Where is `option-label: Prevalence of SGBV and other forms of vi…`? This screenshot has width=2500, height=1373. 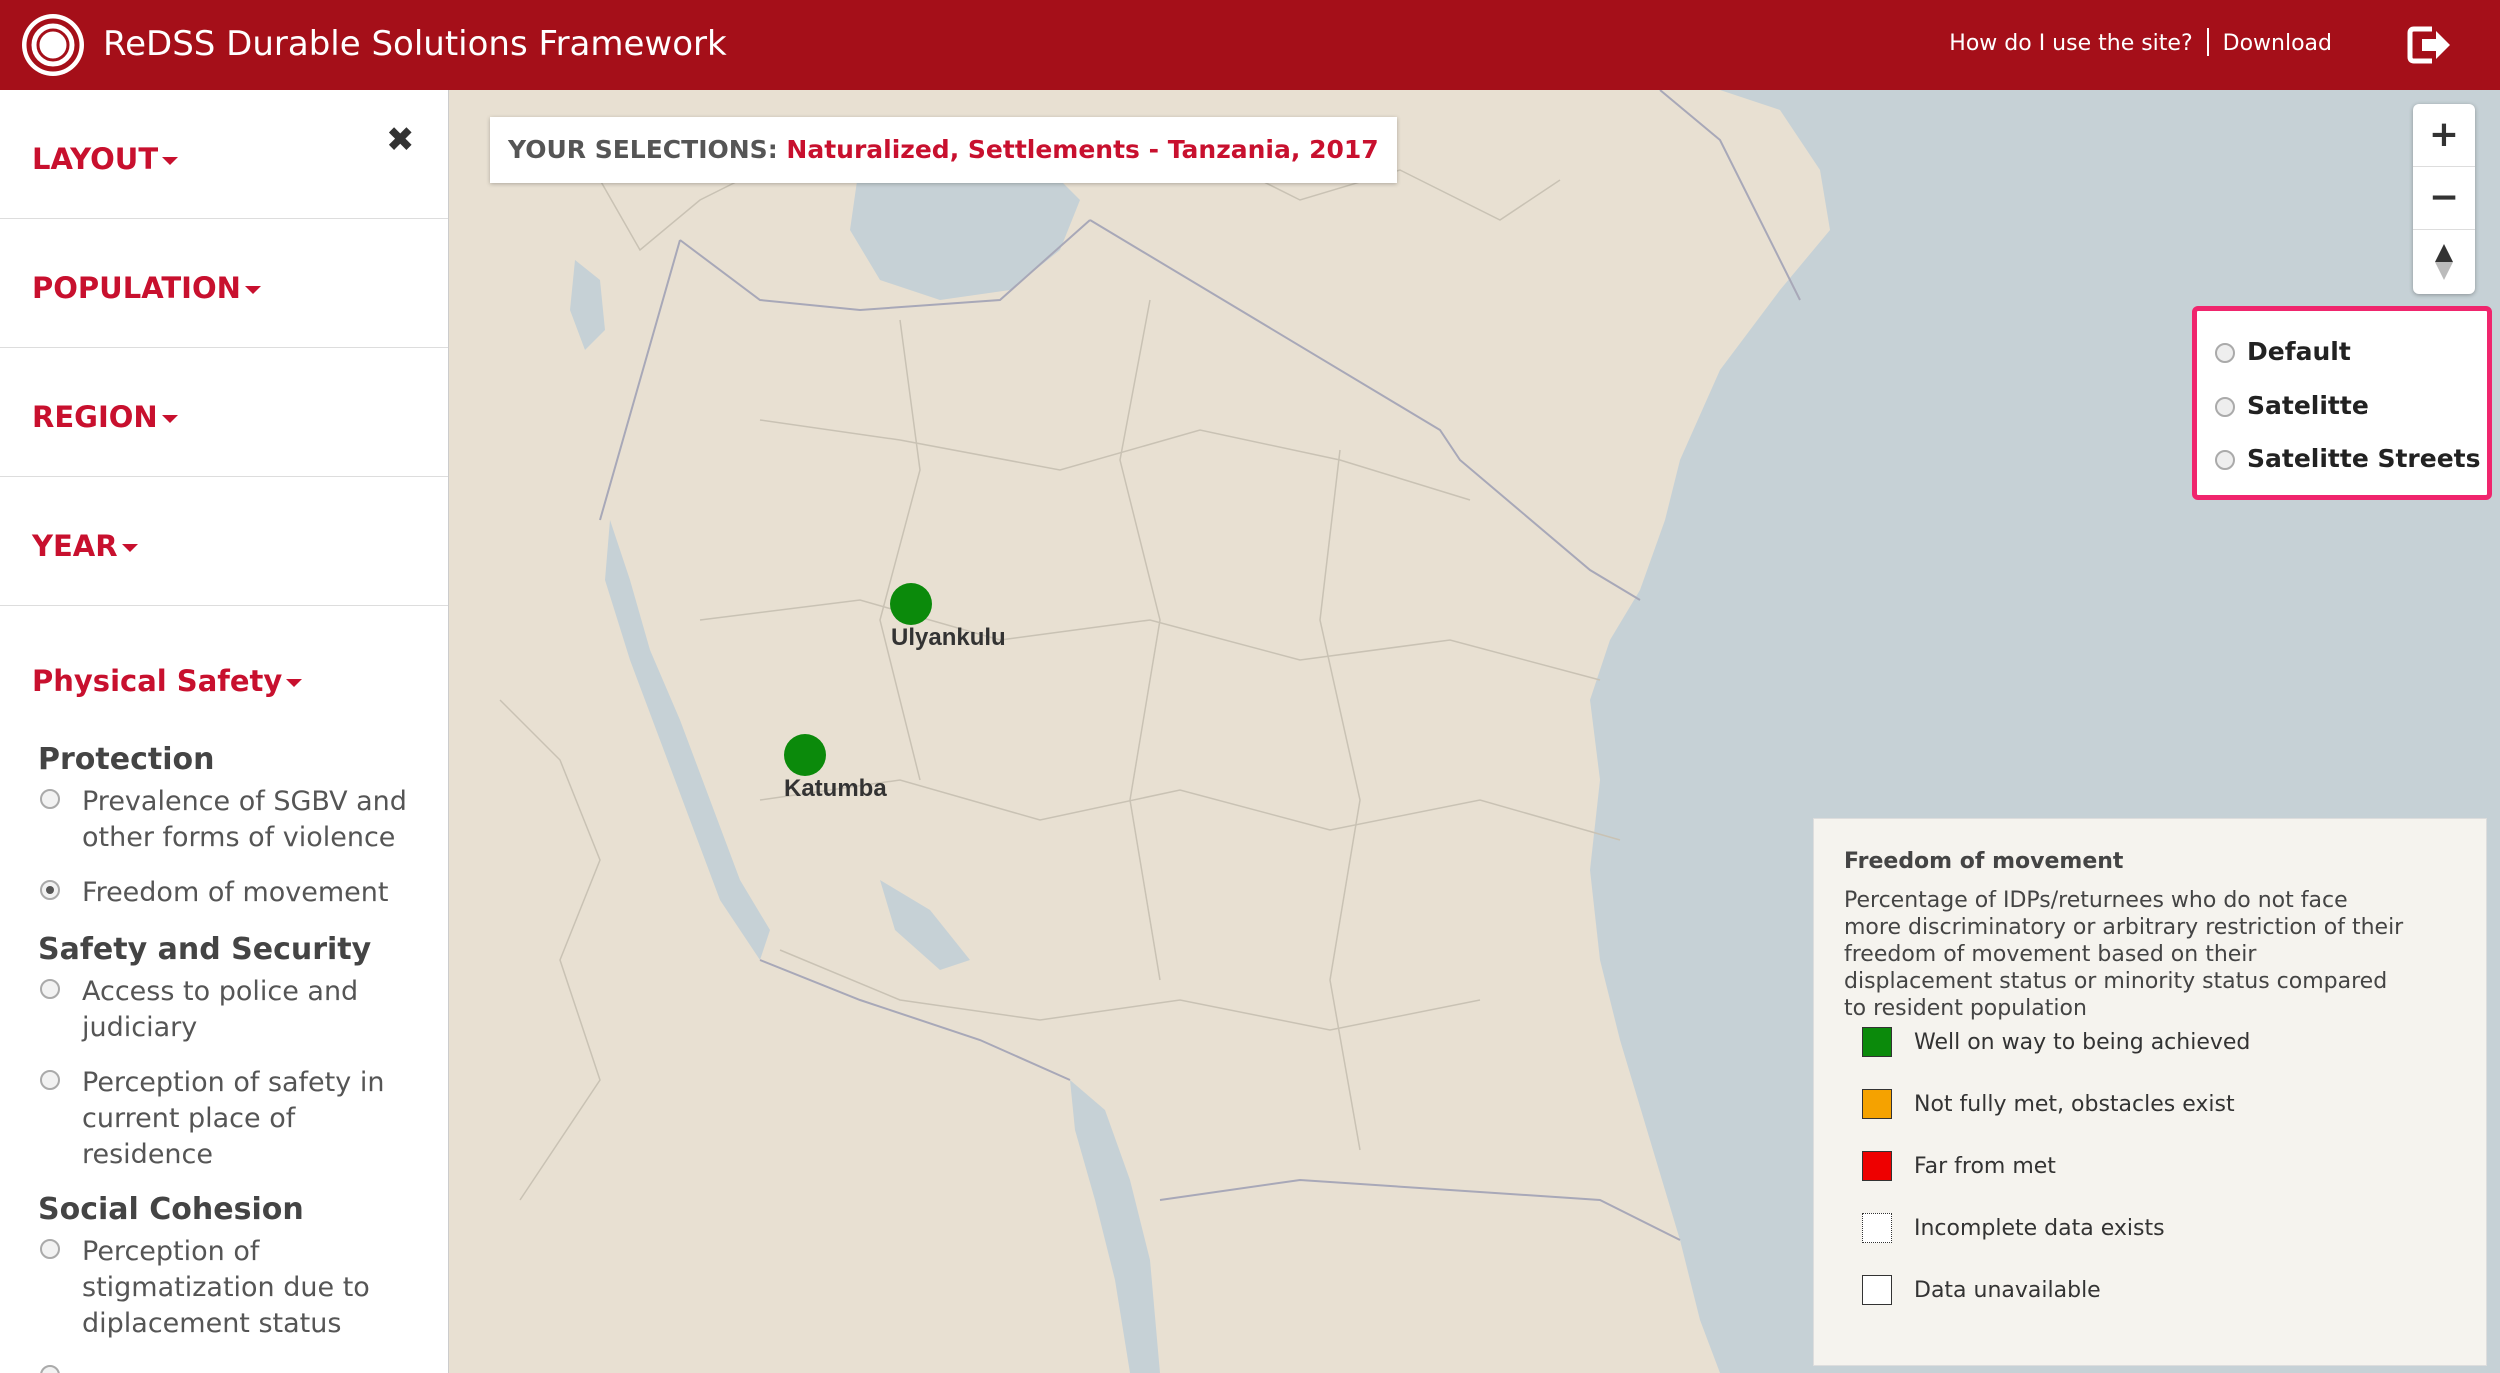 option-label: Prevalence of SGBV and other forms of vi… is located at coordinates (244, 819).